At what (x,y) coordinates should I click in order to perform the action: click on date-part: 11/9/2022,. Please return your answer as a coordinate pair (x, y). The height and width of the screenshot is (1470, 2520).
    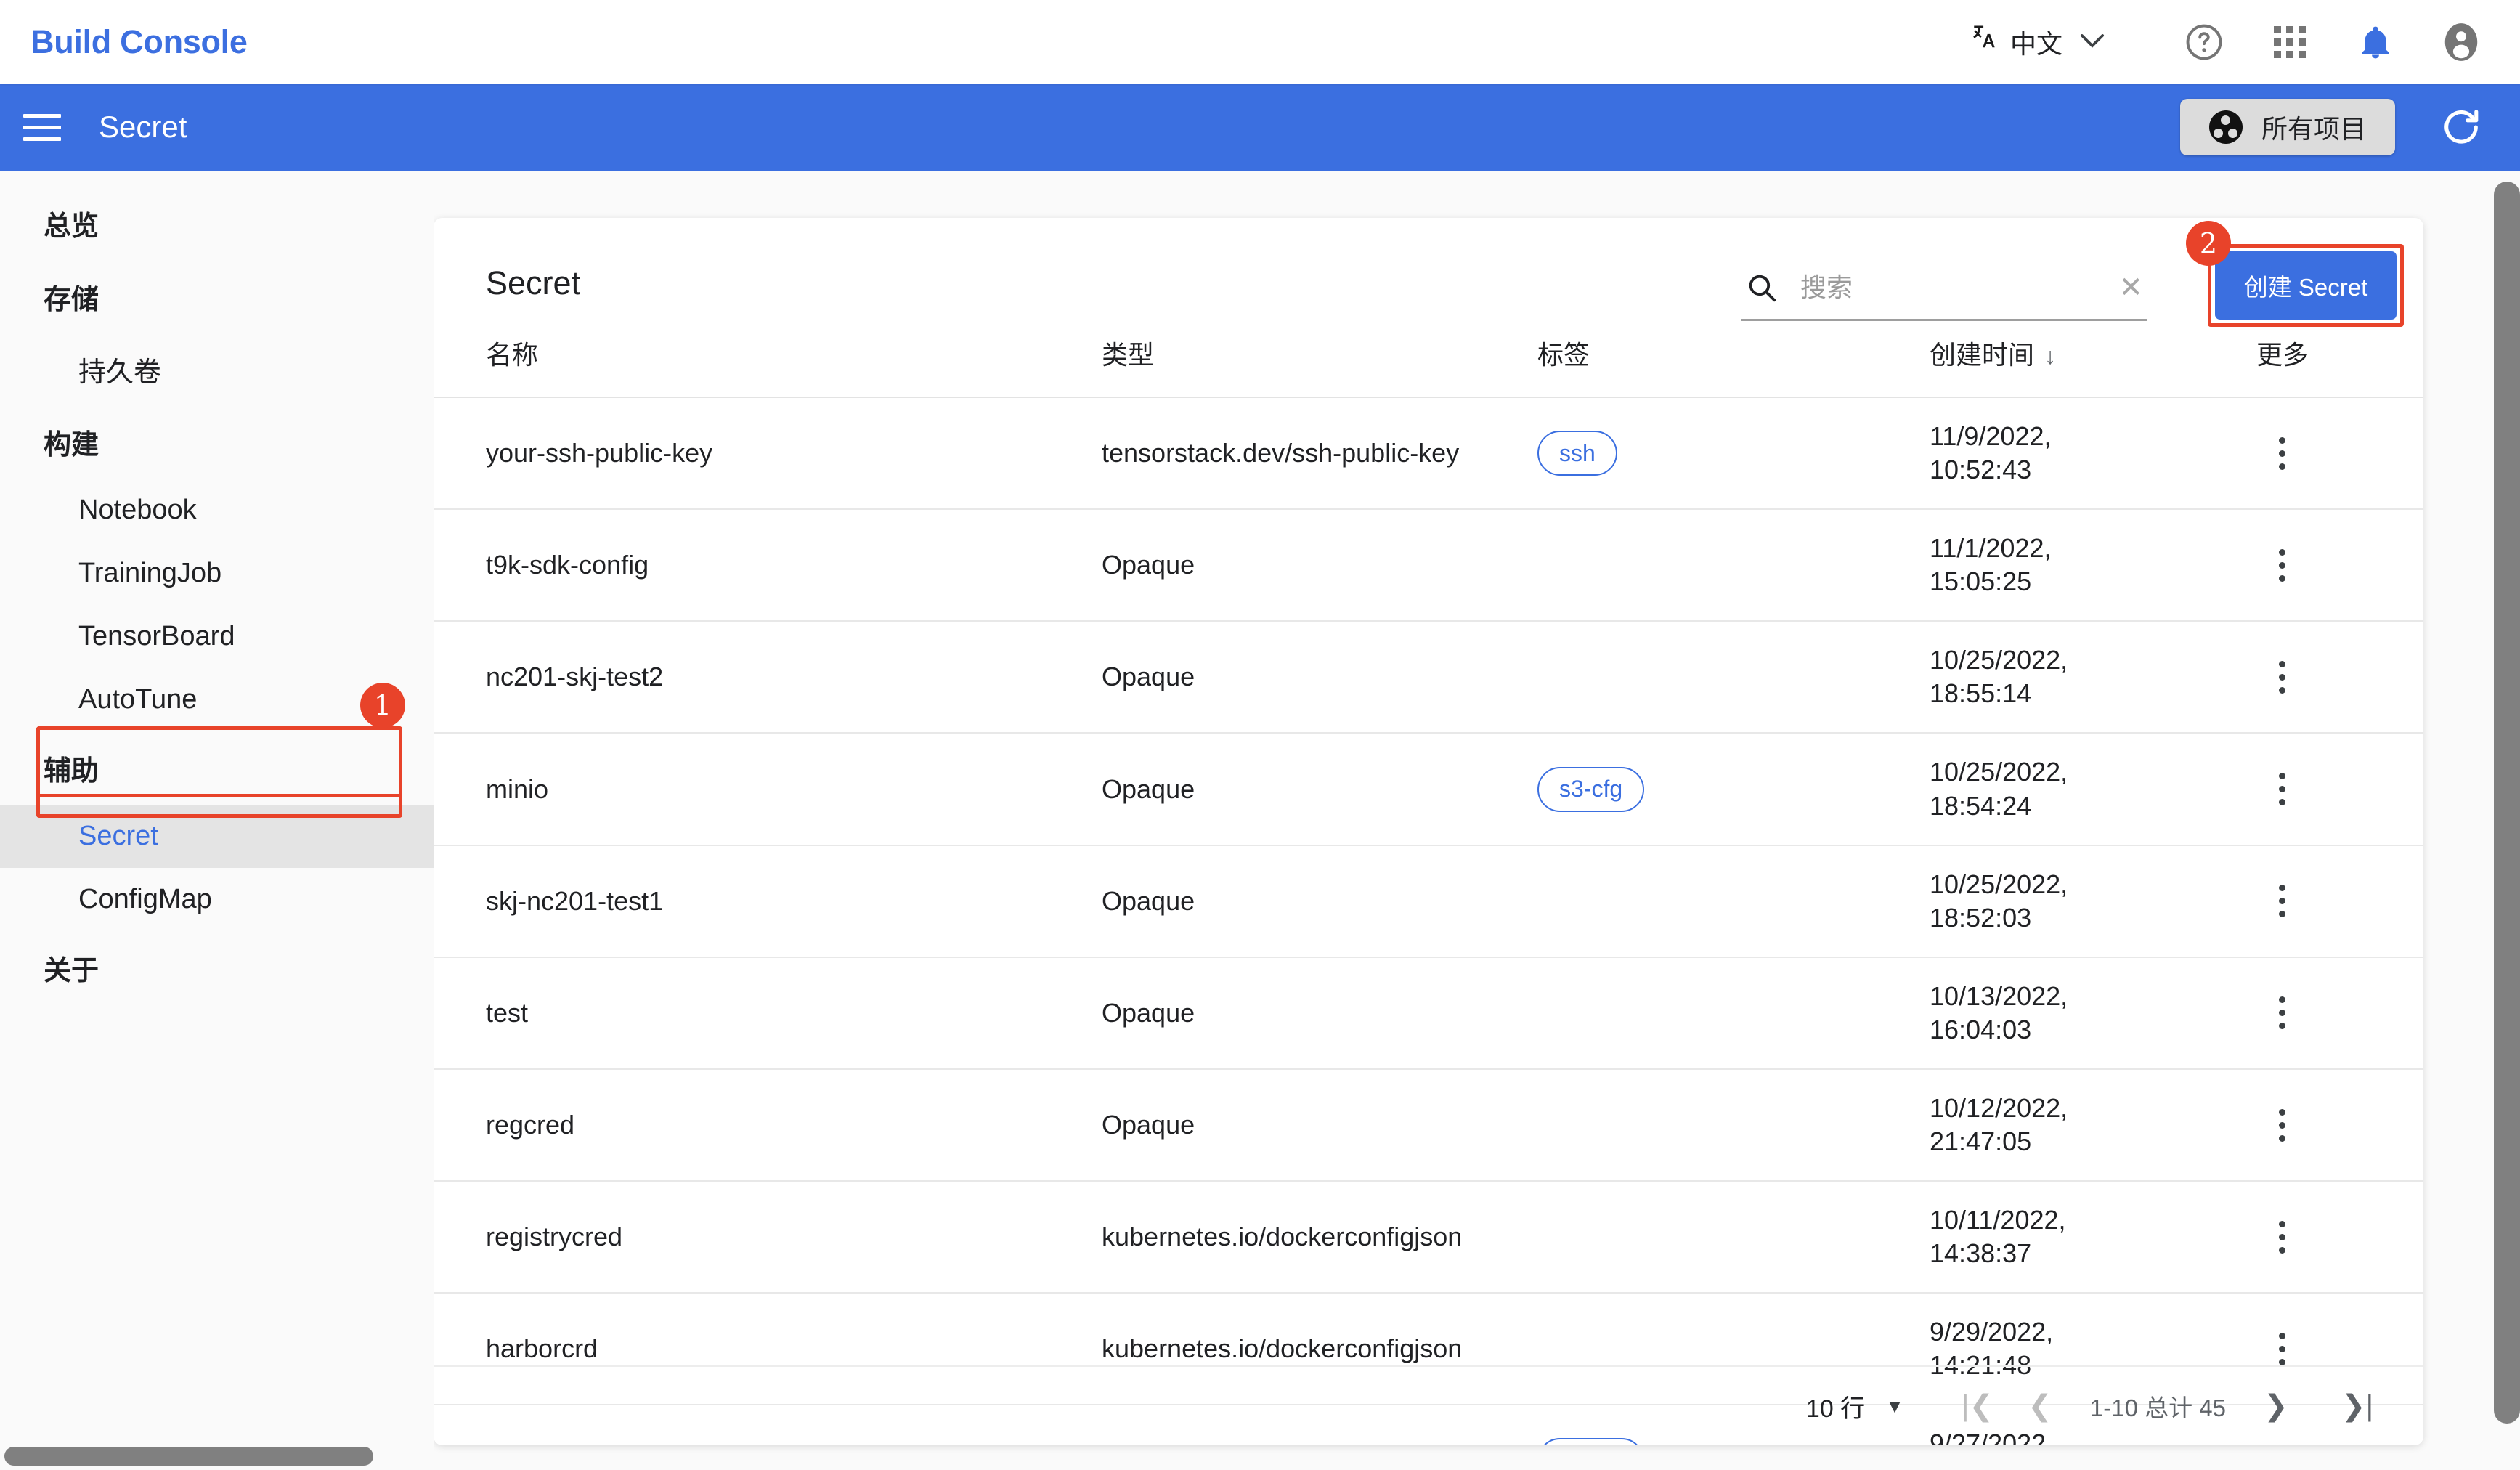
    Looking at the image, I should click on (1991, 436).